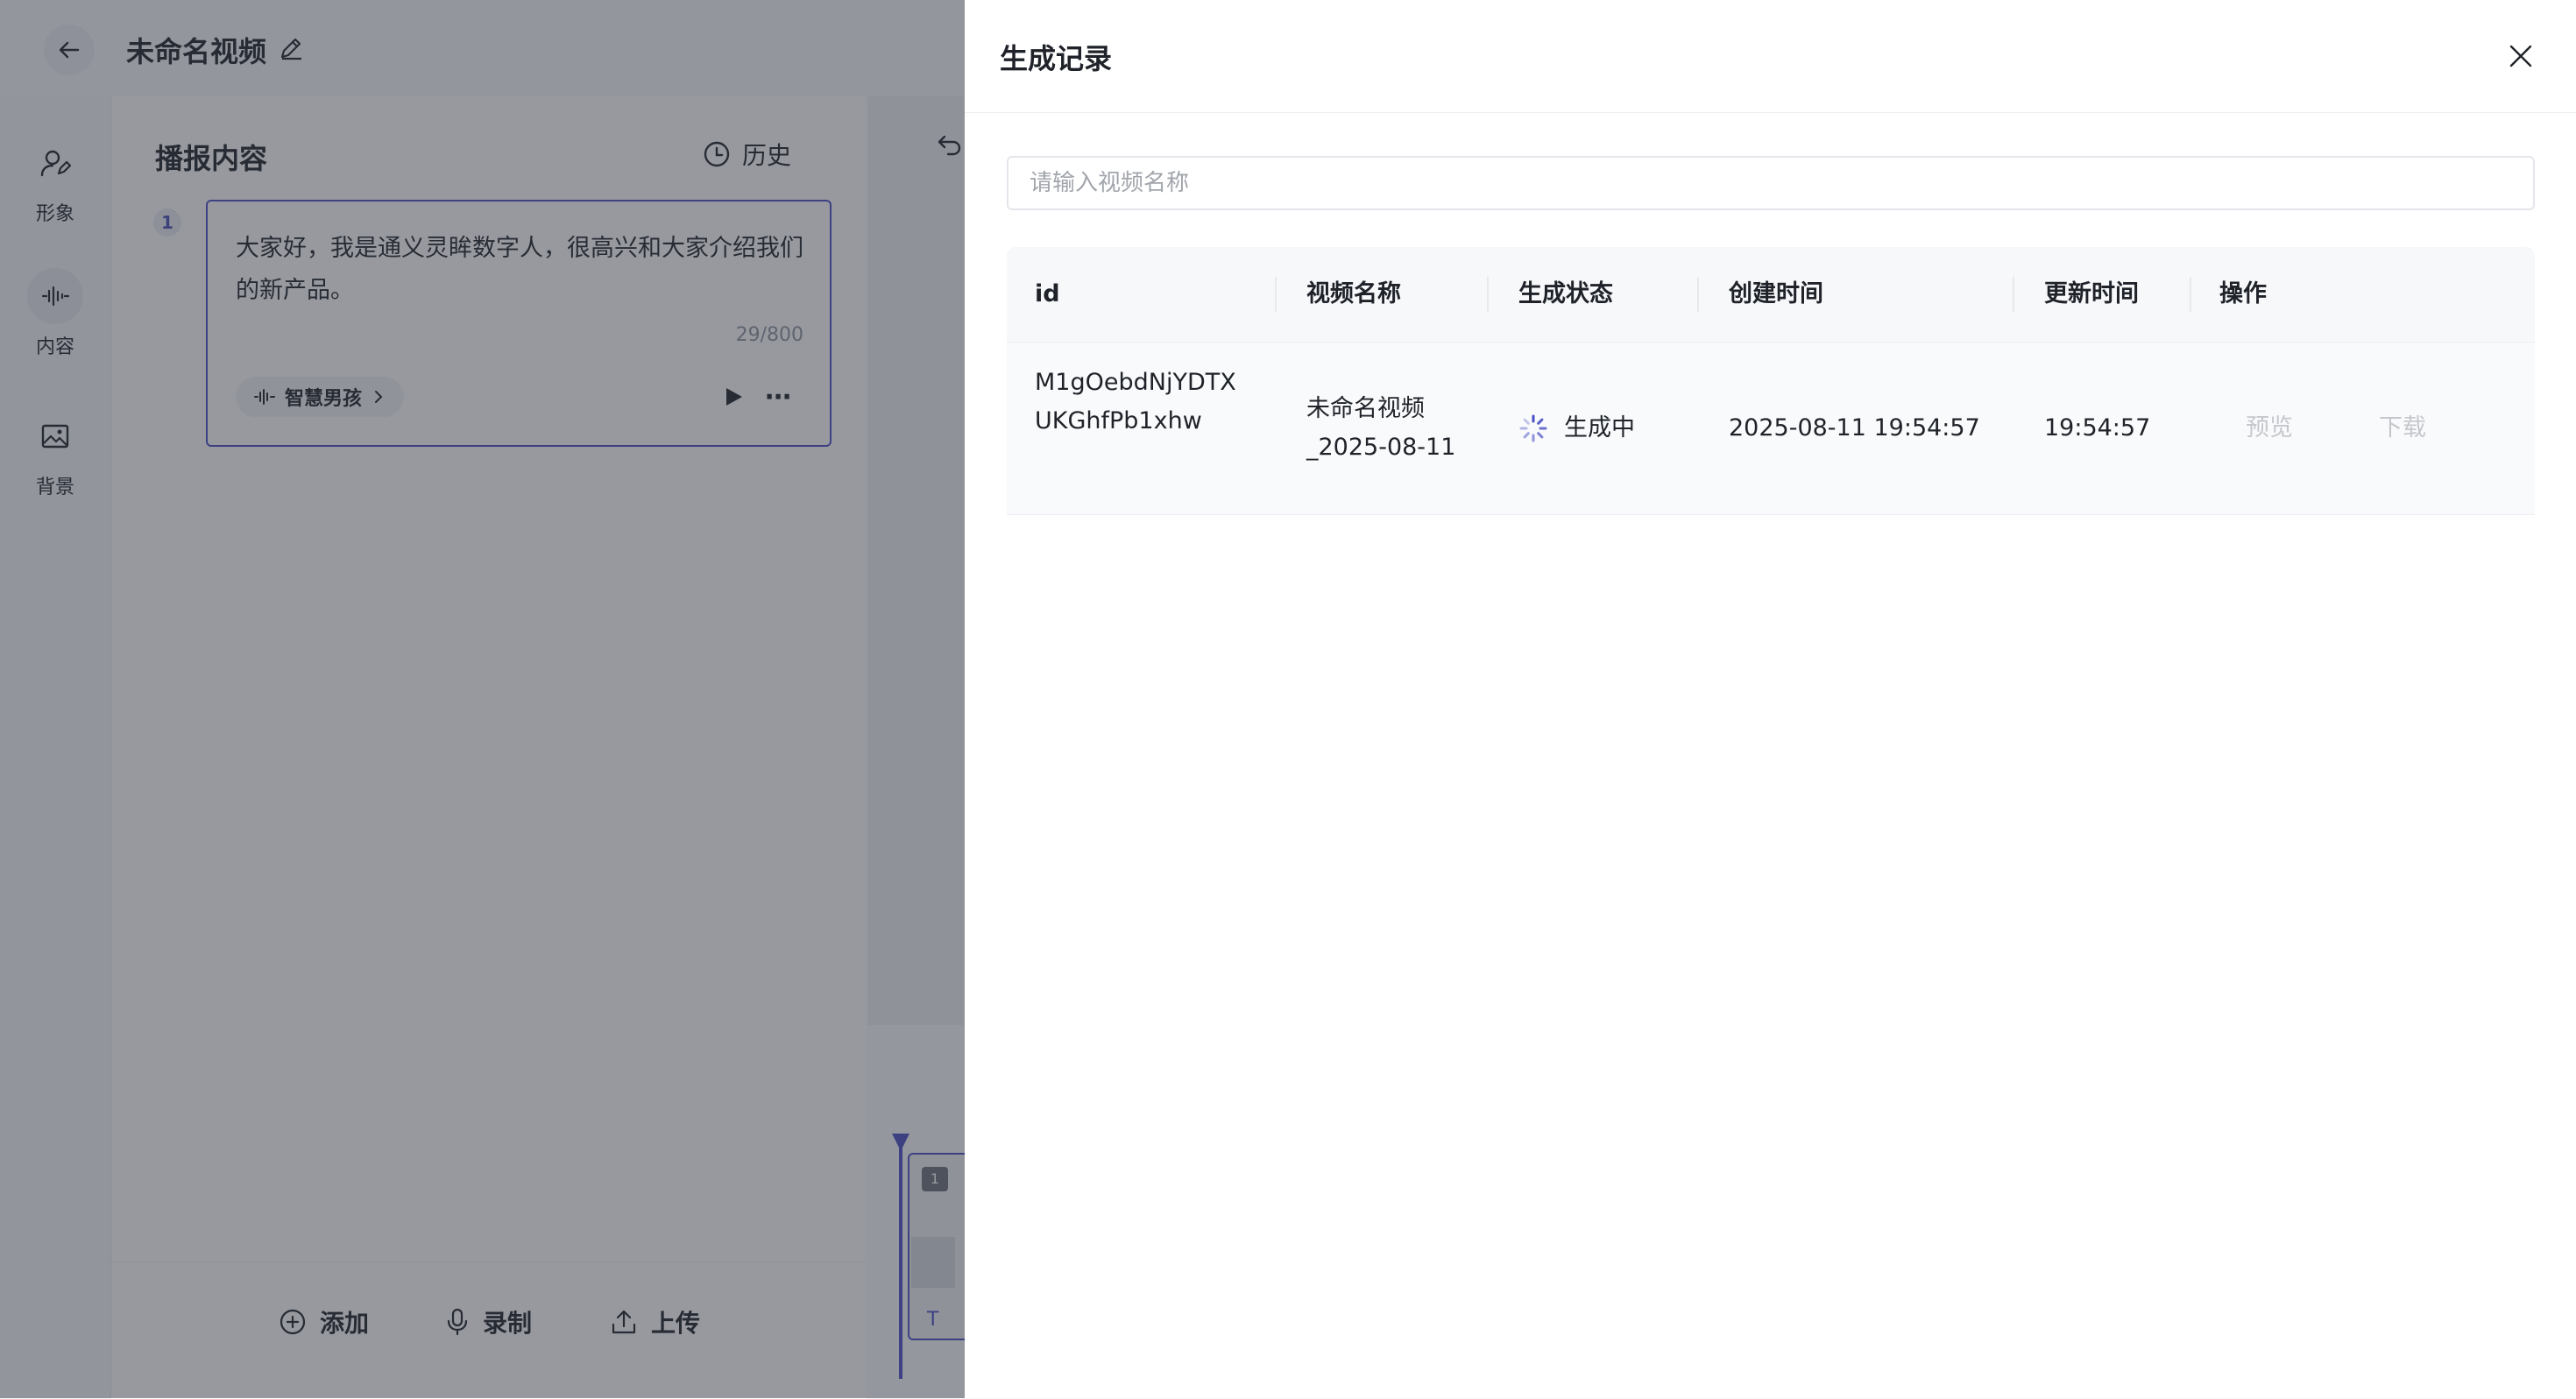 The width and height of the screenshot is (2576, 1399). Describe the element at coordinates (2091, 293) in the screenshot. I see `column-header: 更新时间` at that location.